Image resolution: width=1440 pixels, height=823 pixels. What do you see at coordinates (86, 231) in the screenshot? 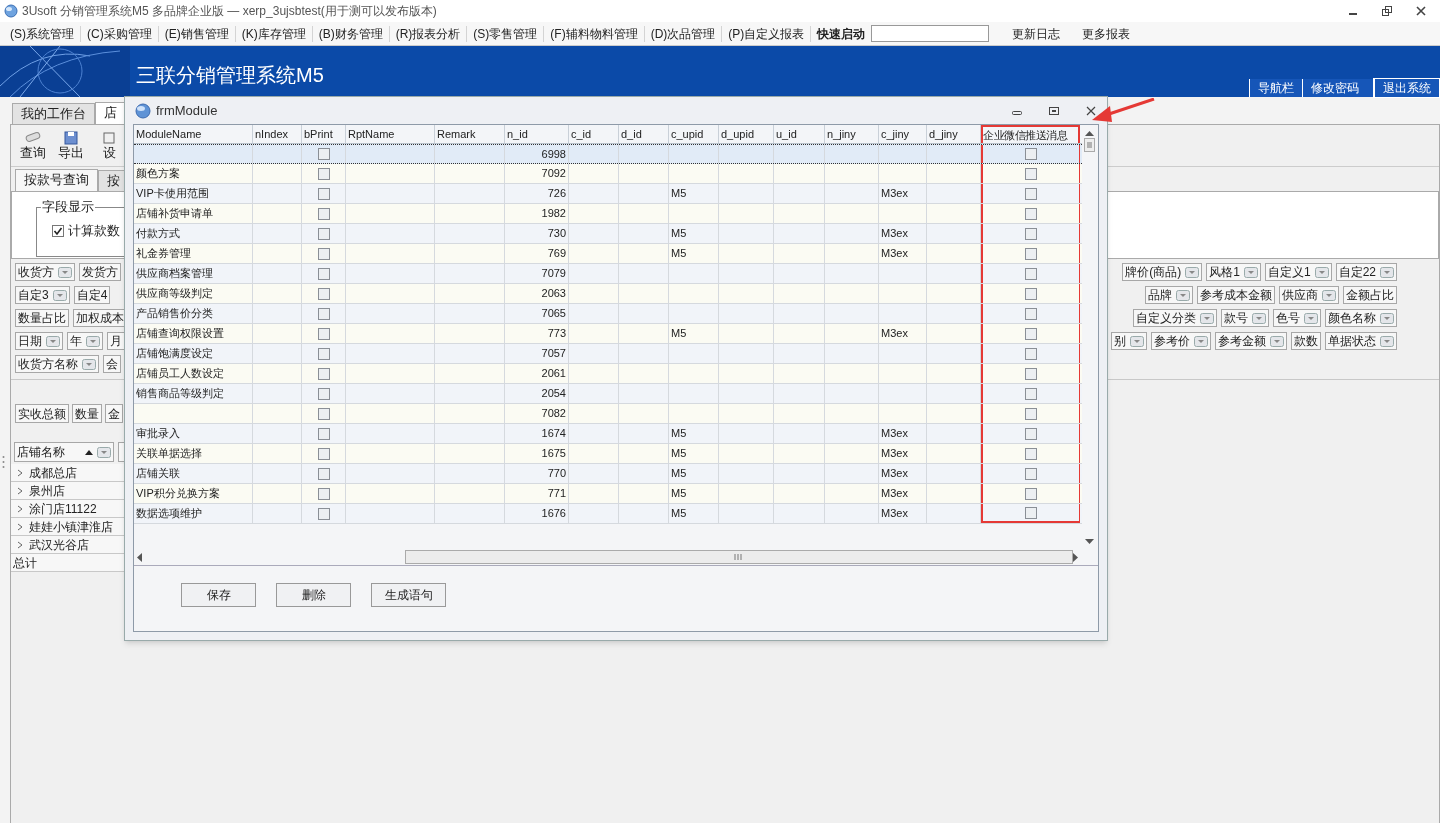
I see `checkbox-option: 计算款数` at bounding box center [86, 231].